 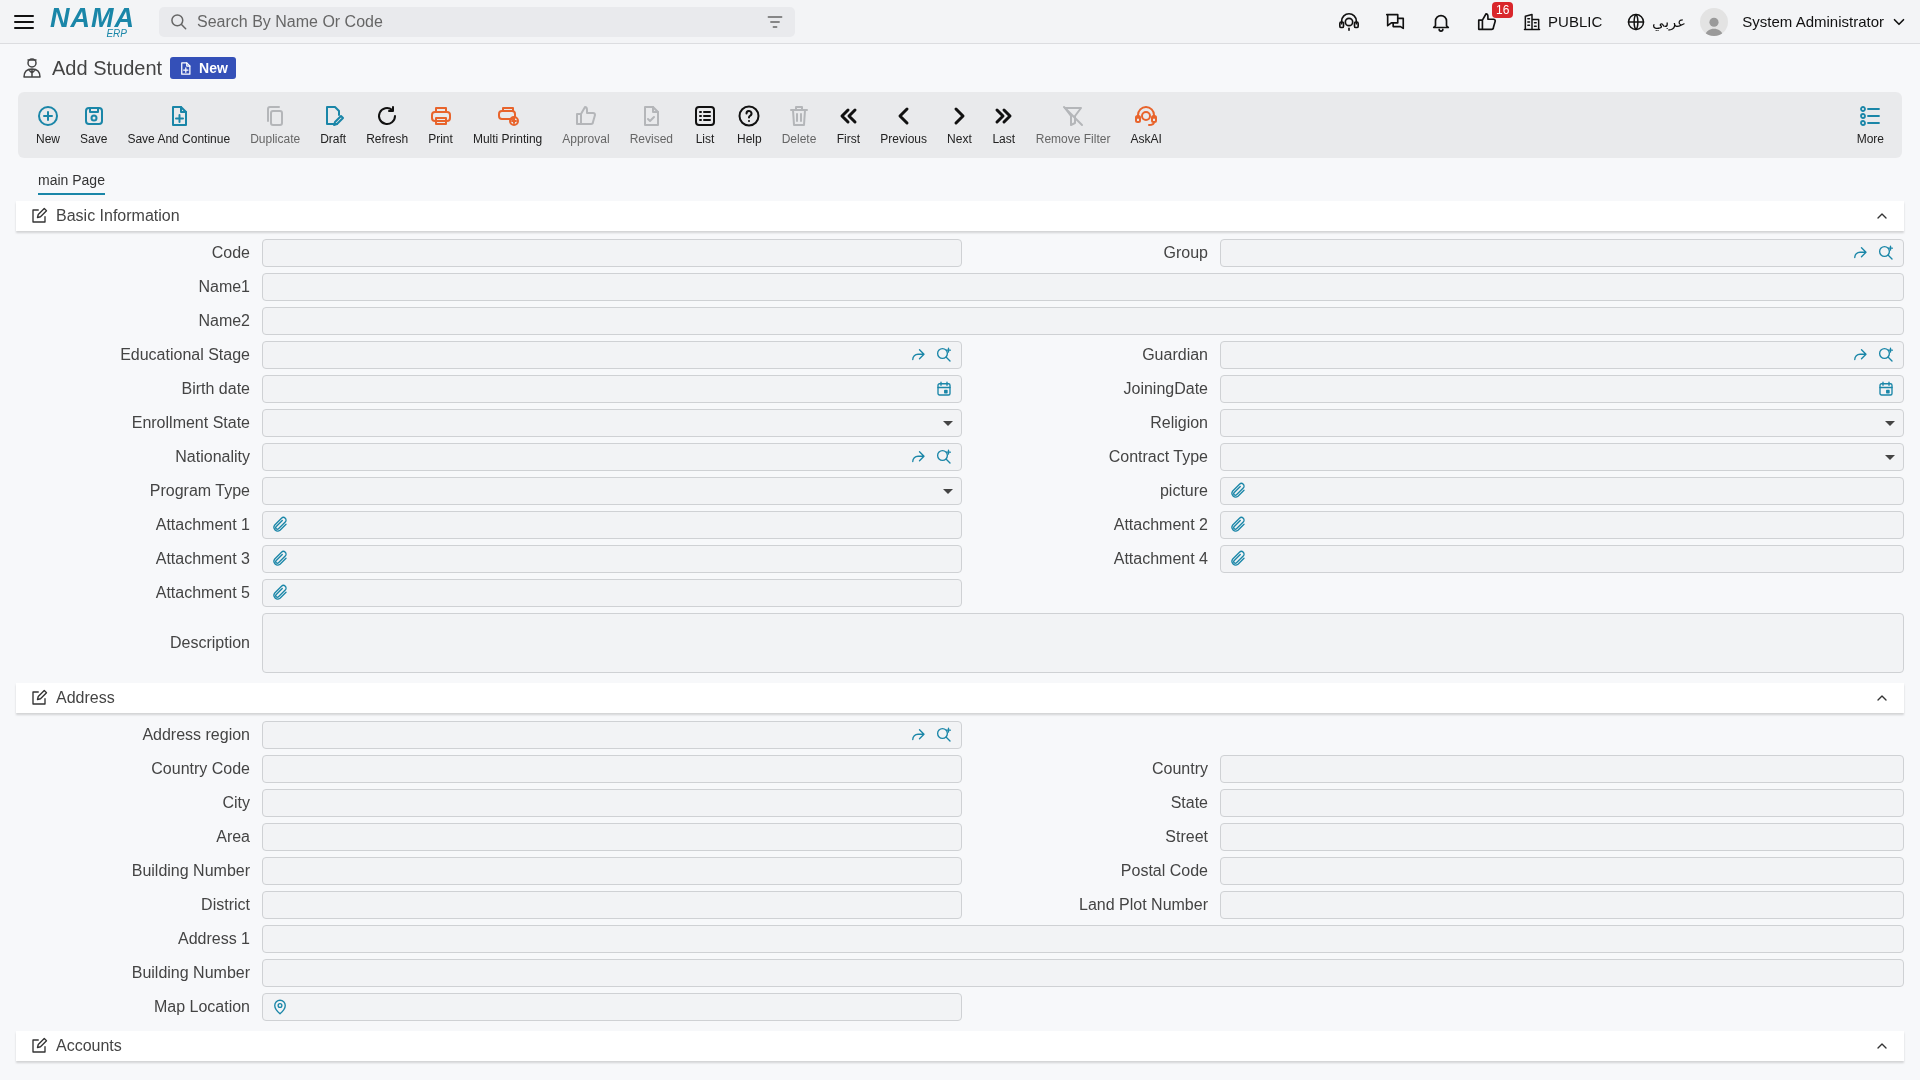 I want to click on toolbar-button: Save And Continue, so click(x=179, y=125).